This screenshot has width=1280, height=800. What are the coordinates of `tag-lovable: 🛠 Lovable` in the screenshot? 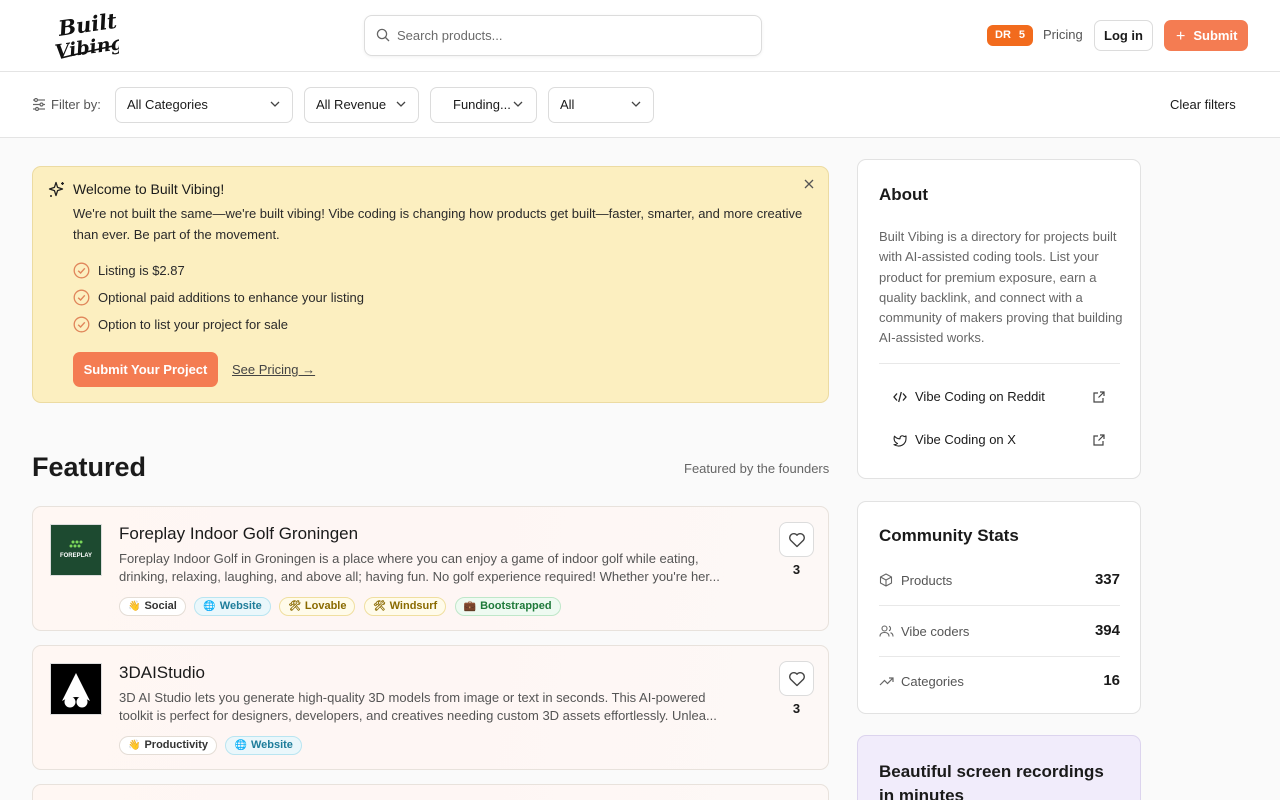 It's located at (317, 606).